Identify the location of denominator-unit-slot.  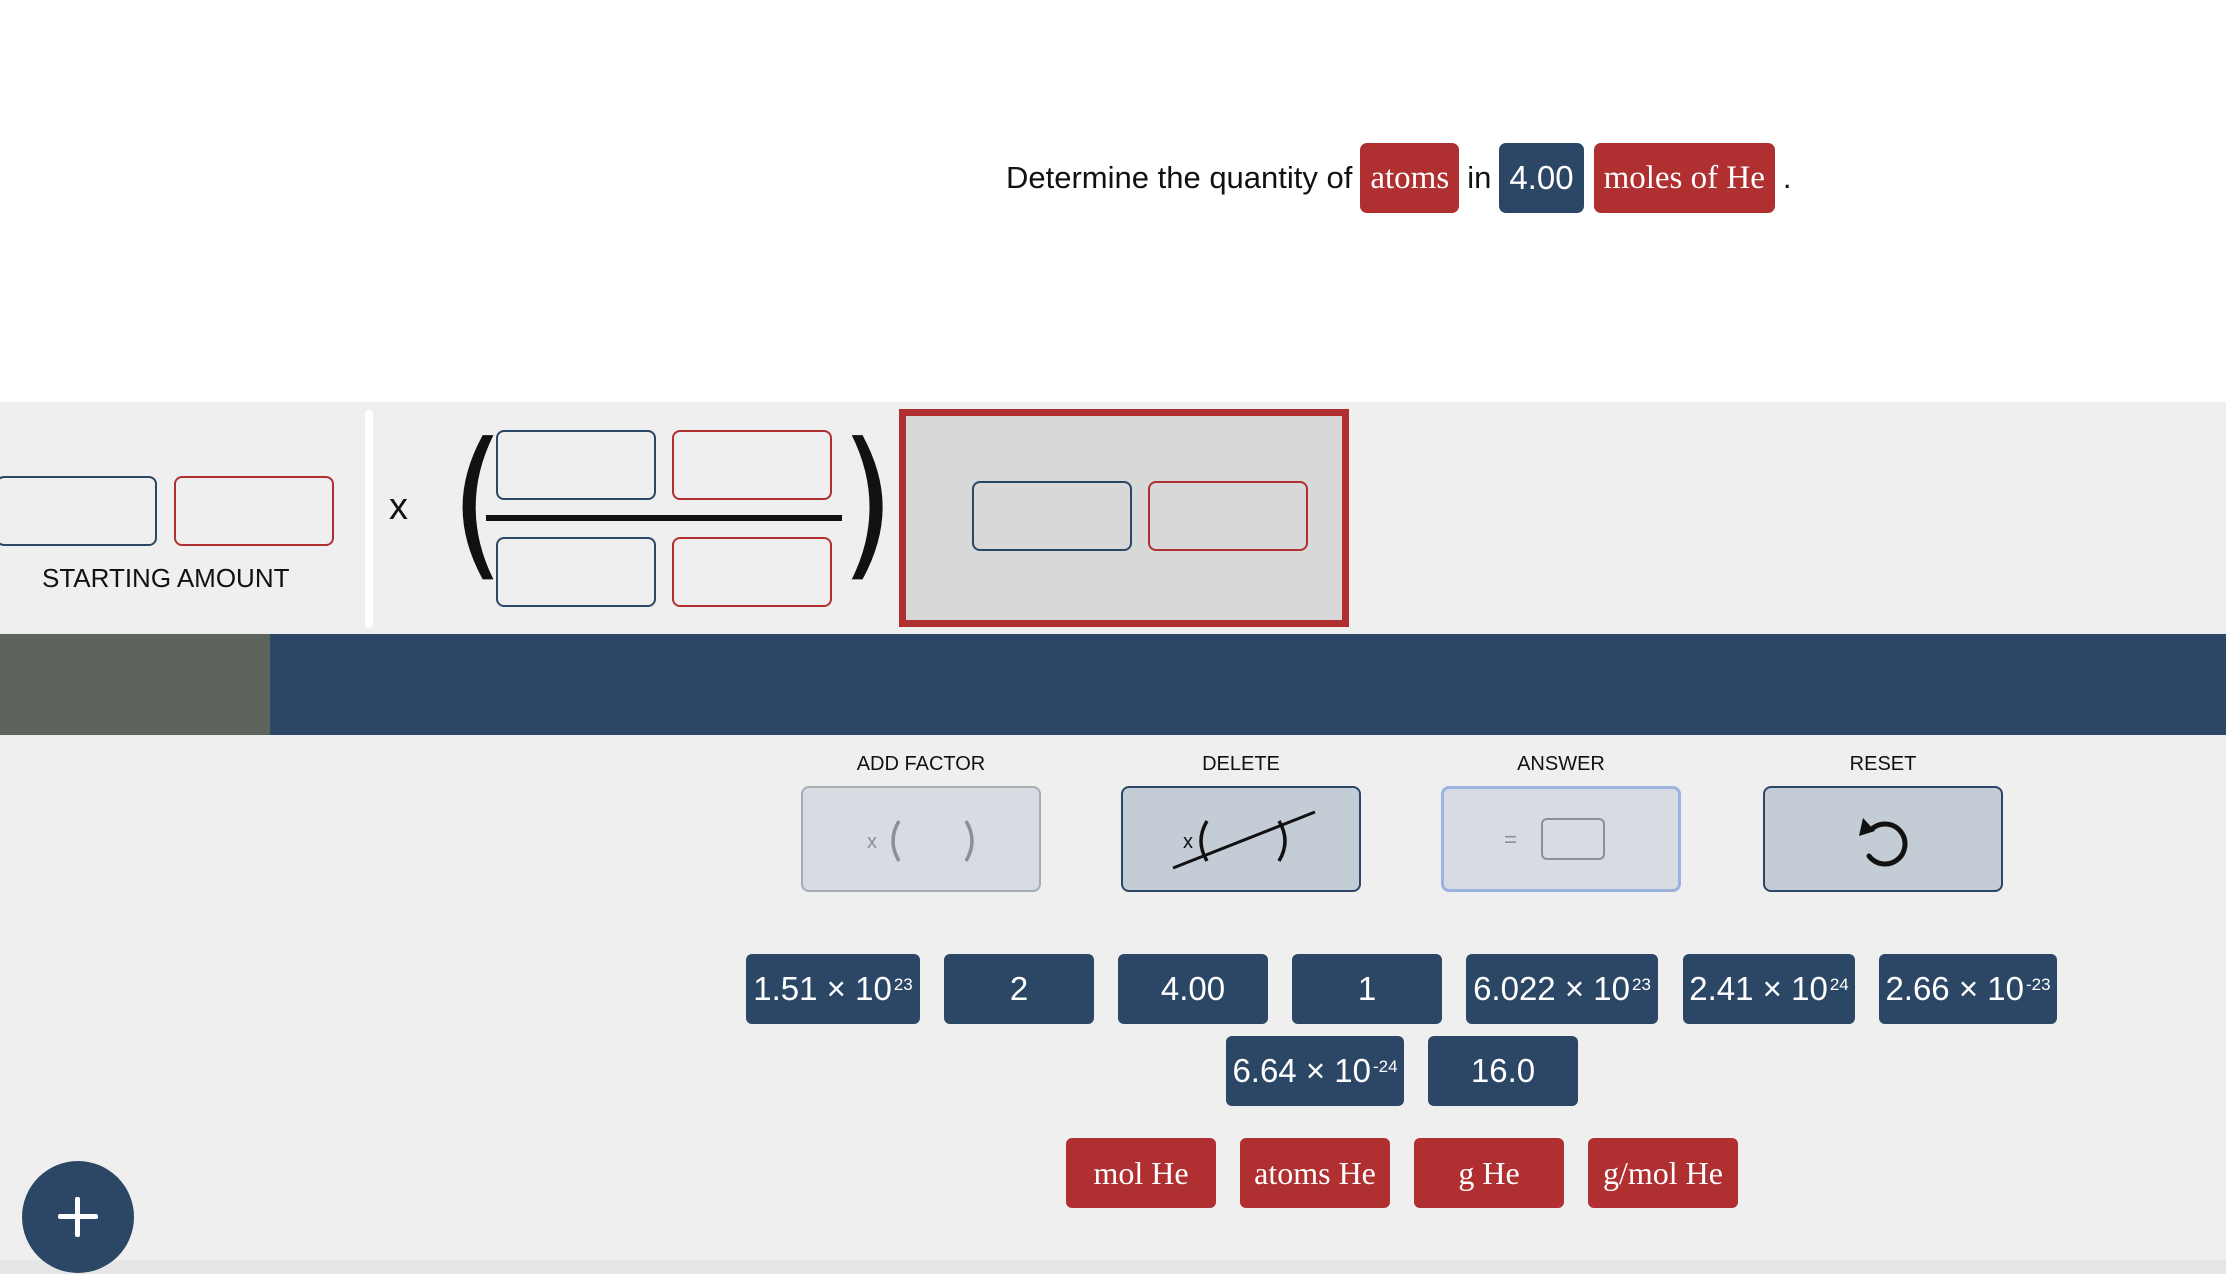
(752, 572).